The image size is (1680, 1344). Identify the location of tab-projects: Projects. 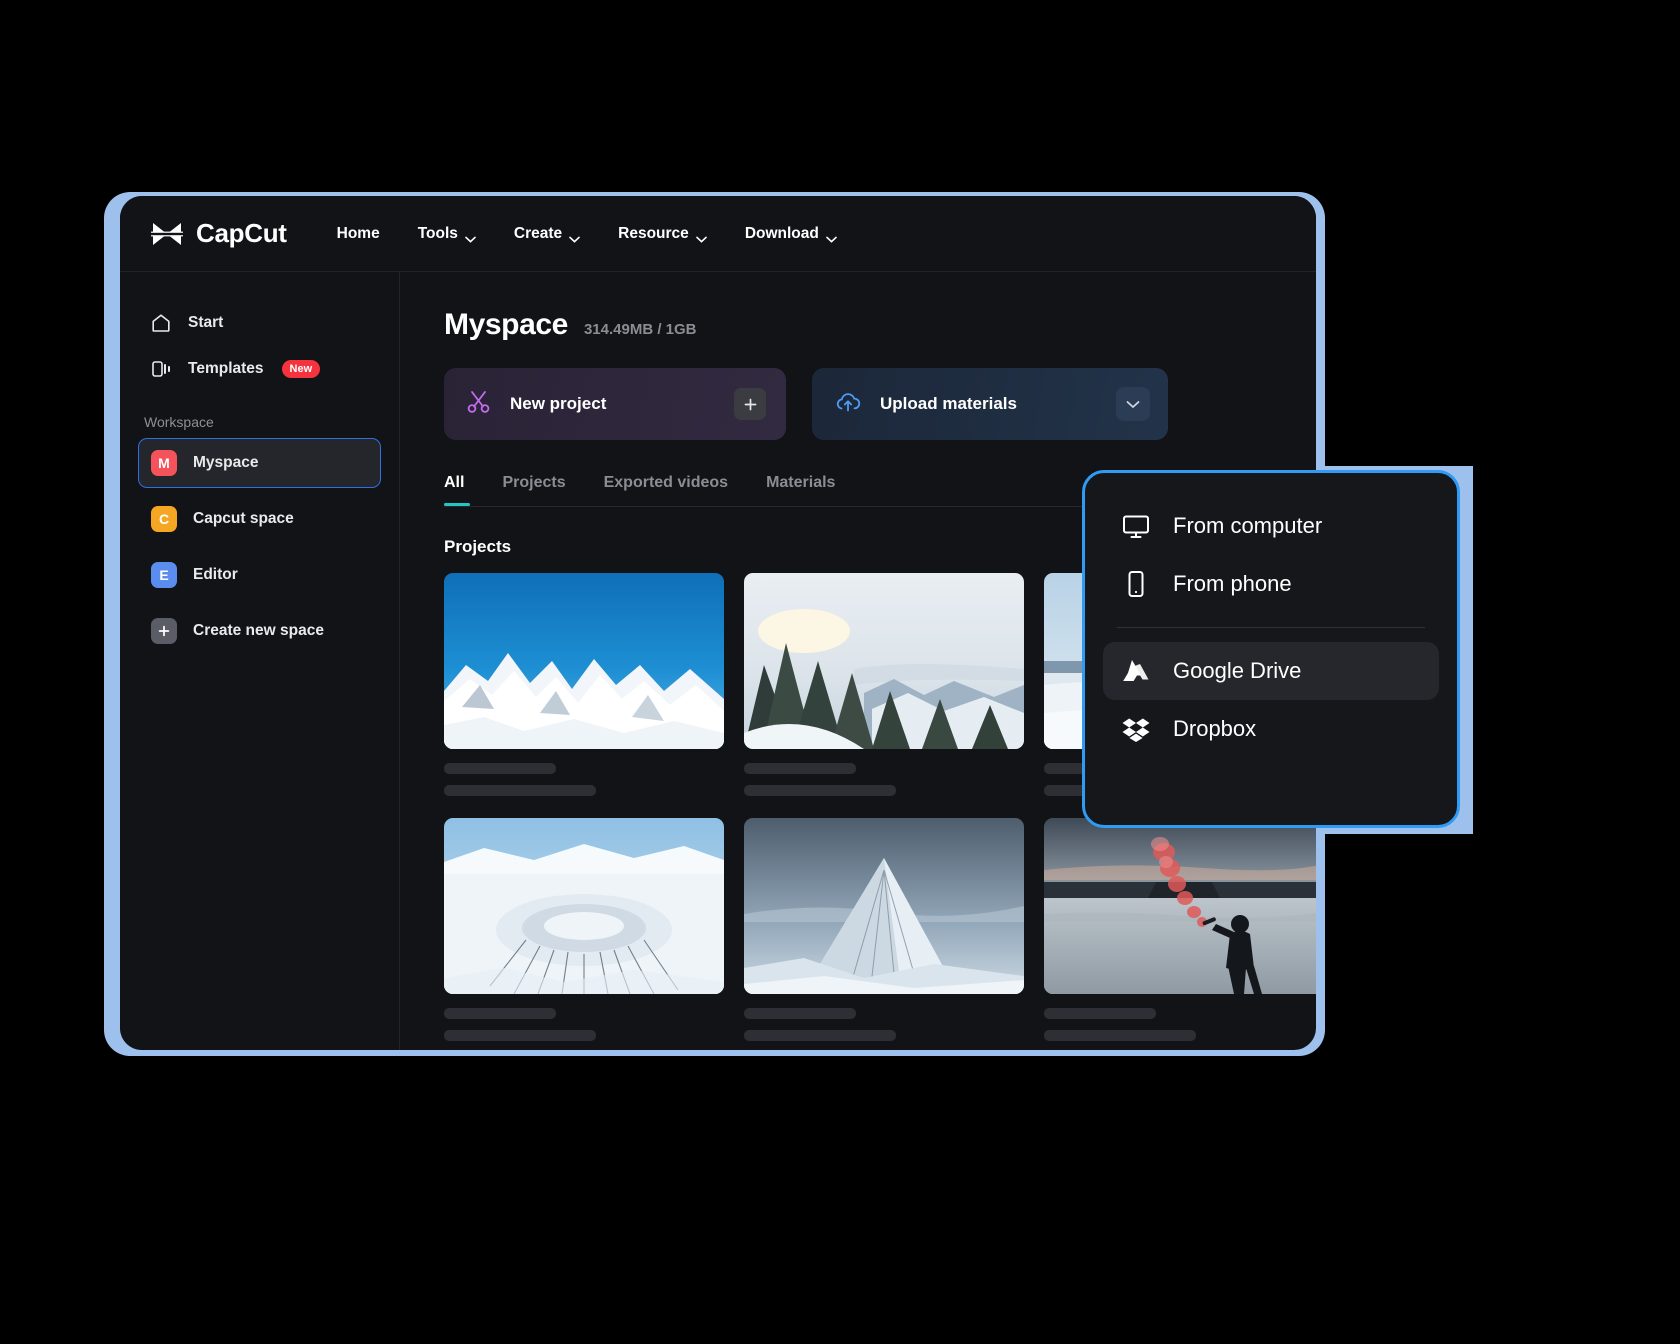
(533, 490).